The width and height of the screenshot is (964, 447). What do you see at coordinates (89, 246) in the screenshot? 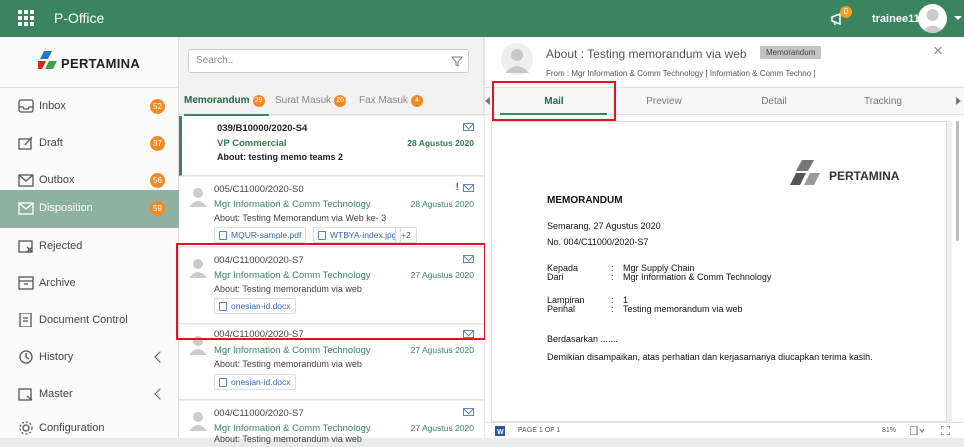
I see `sidebar-item-rejected: Rejected` at bounding box center [89, 246].